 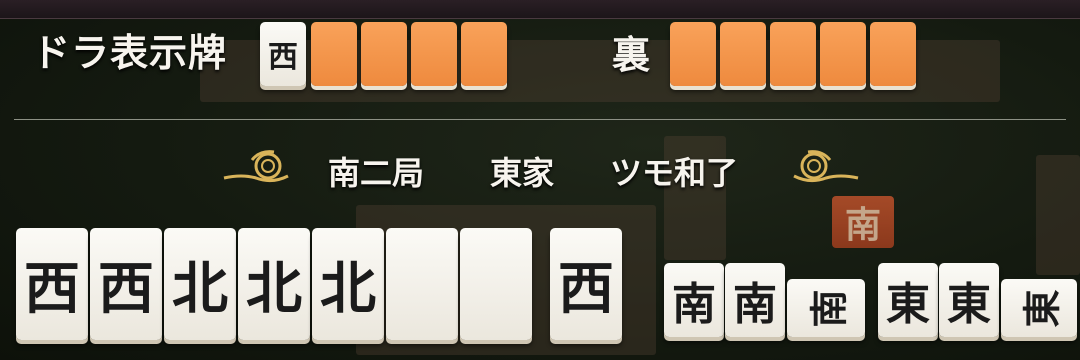 What do you see at coordinates (522, 173) in the screenshot?
I see `seat-label: 東家` at bounding box center [522, 173].